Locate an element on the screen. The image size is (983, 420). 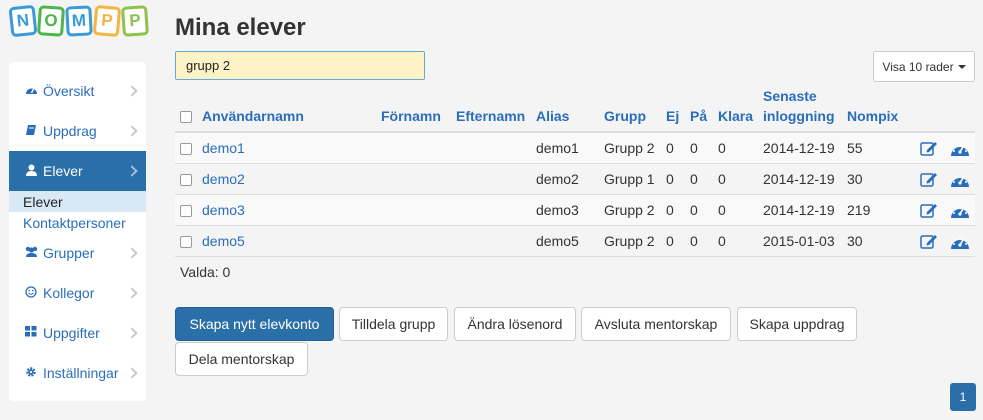
table-row: demo3 demo3 Grupp 2 0 0 0 2014-12-19 219 is located at coordinates (575, 210).